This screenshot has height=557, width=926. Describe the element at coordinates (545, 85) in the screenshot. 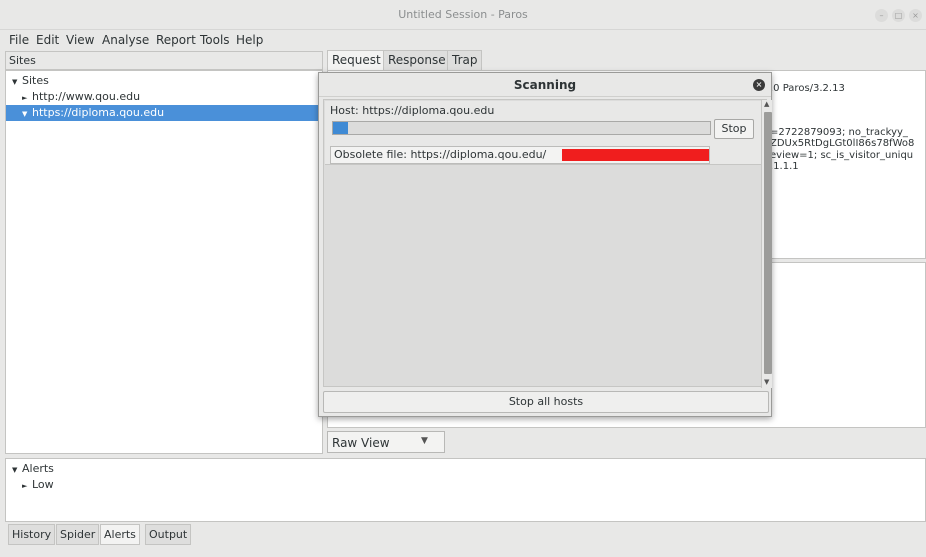

I see `dialog-title: Scanning` at that location.